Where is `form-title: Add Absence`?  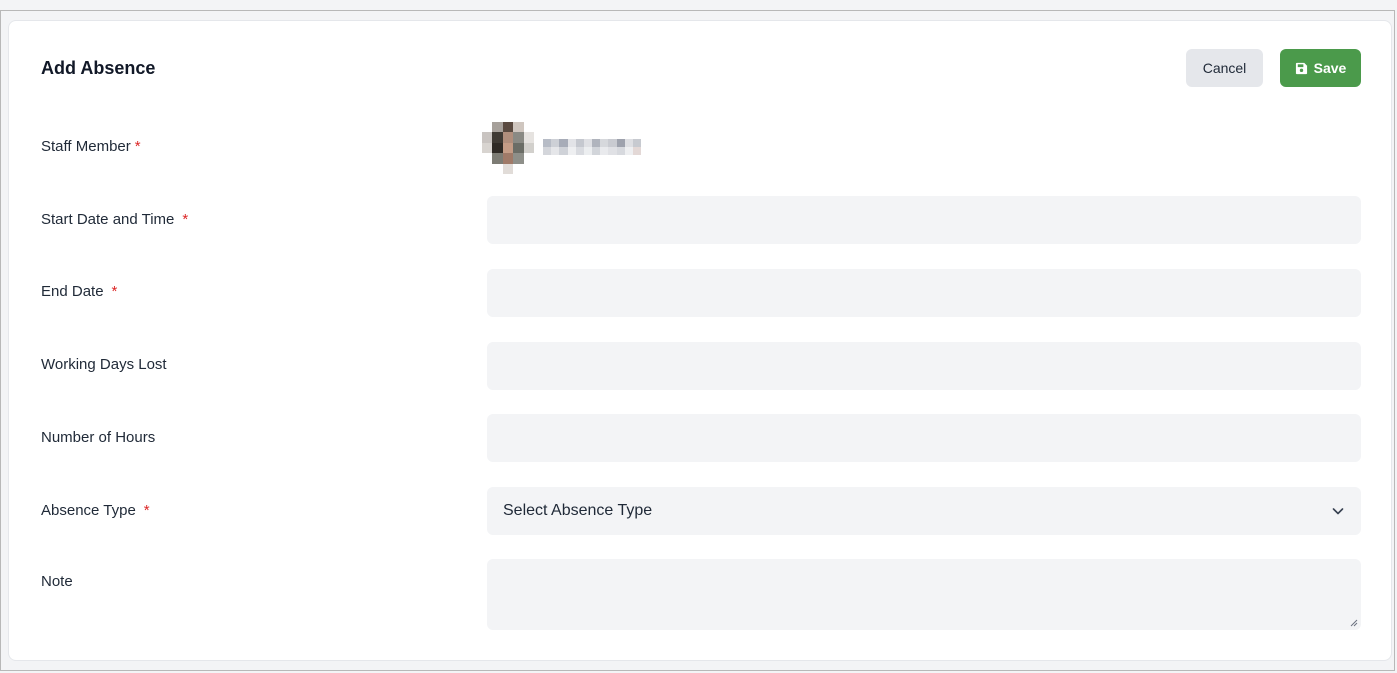 form-title: Add Absence is located at coordinates (98, 68).